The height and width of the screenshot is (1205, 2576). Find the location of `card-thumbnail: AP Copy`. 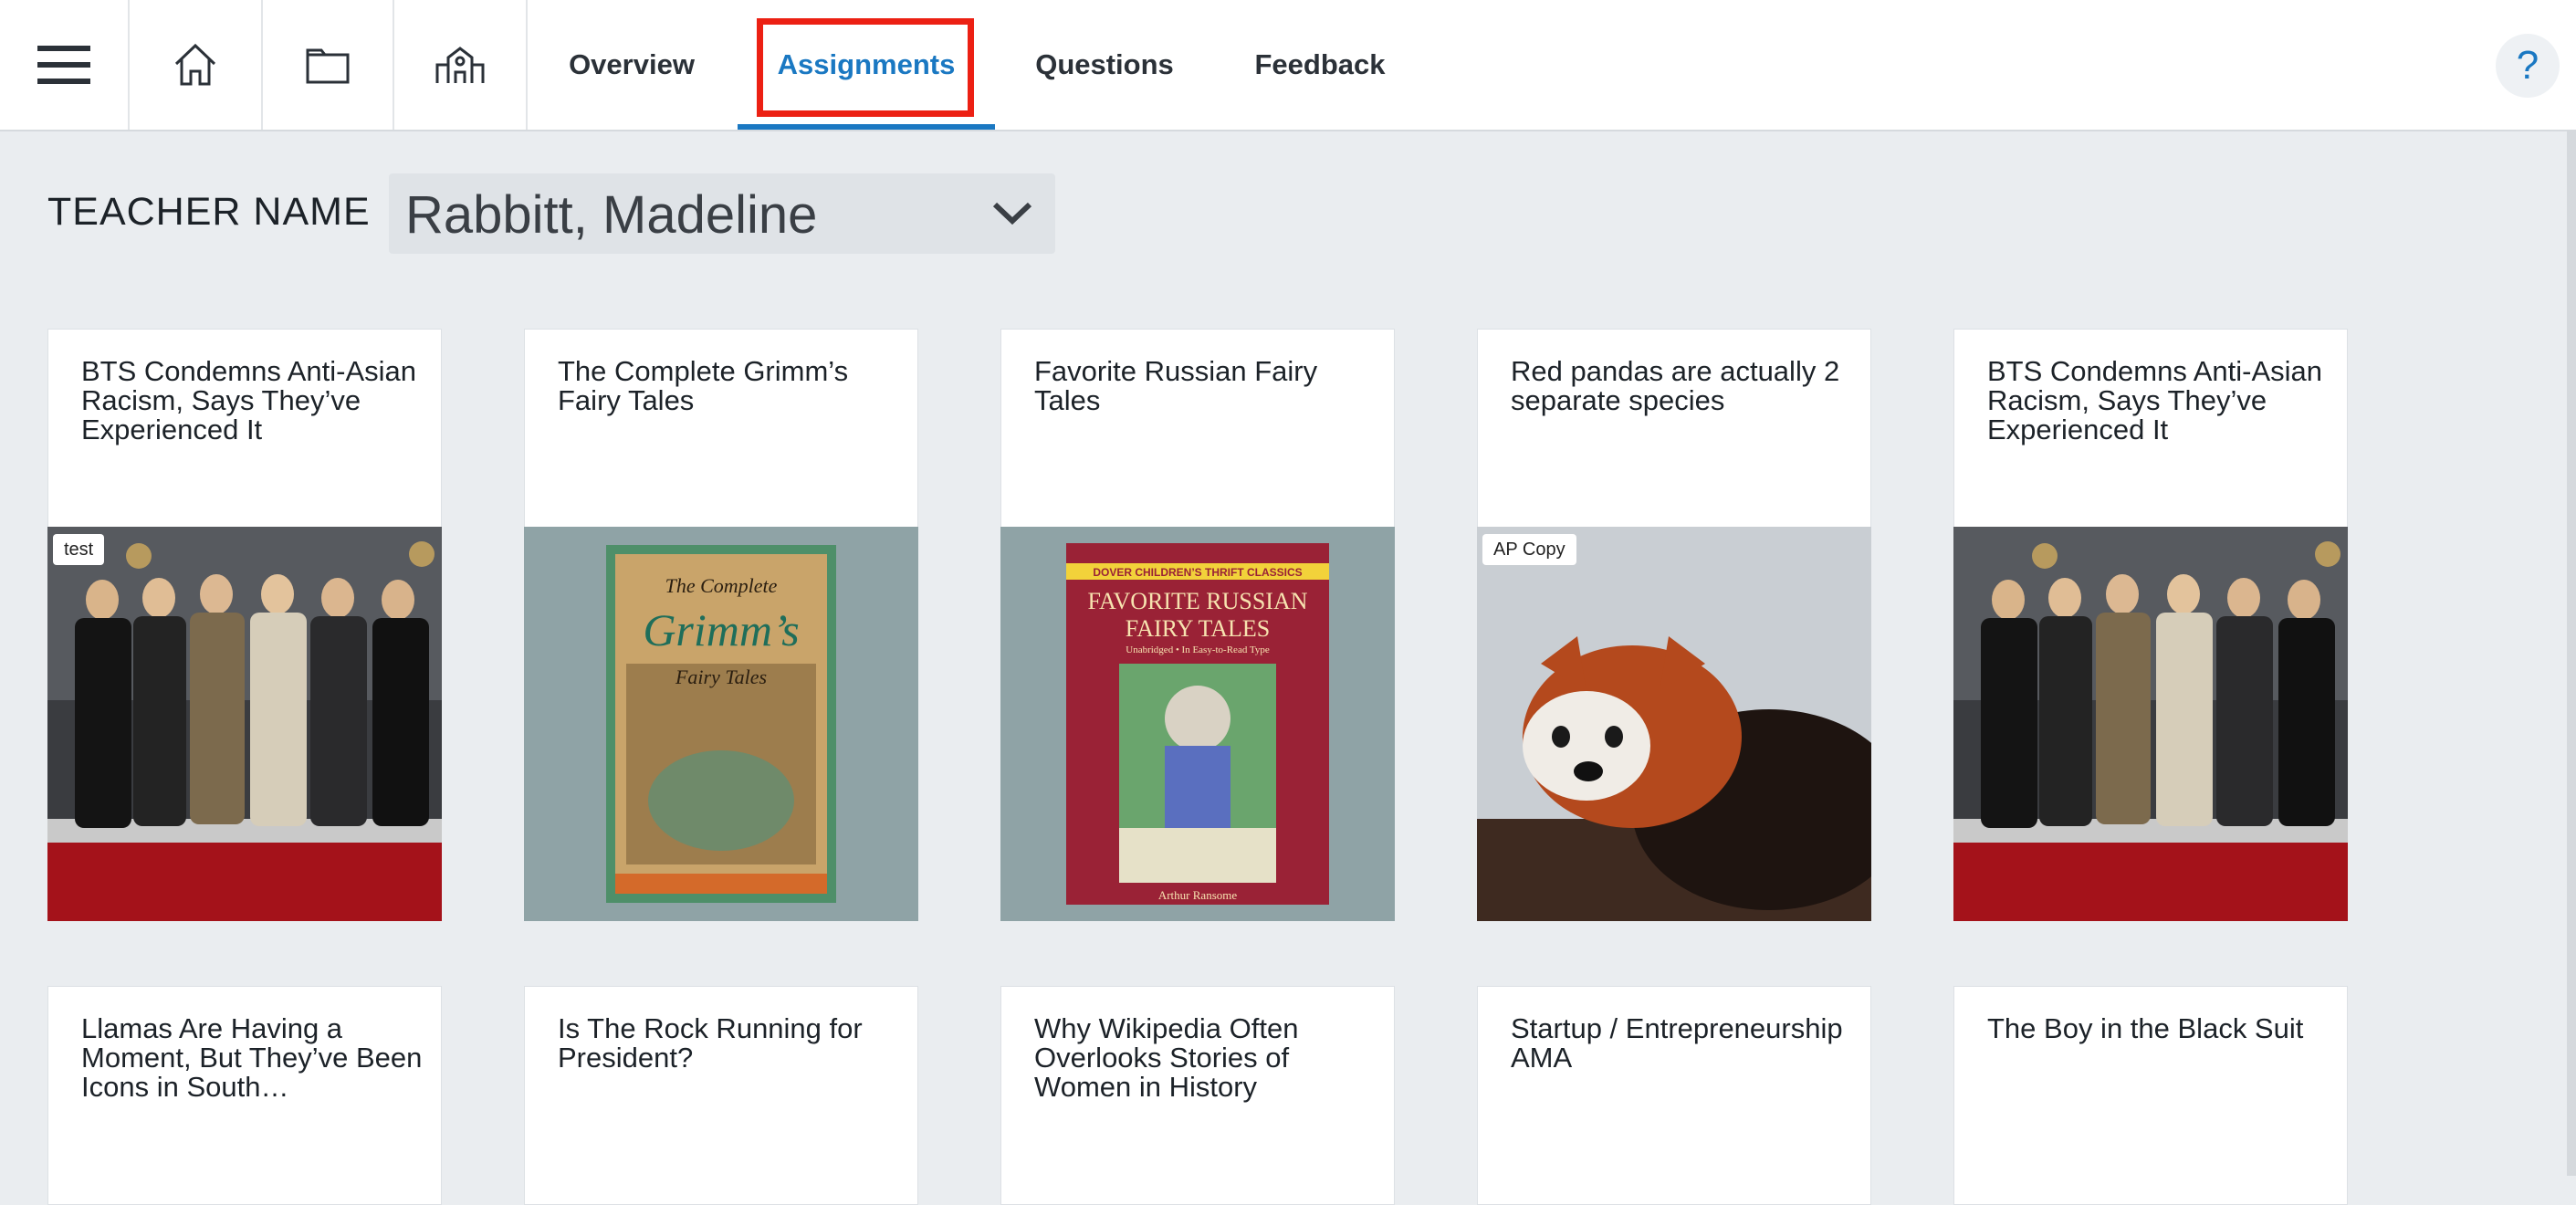

card-thumbnail: AP Copy is located at coordinates (1674, 724).